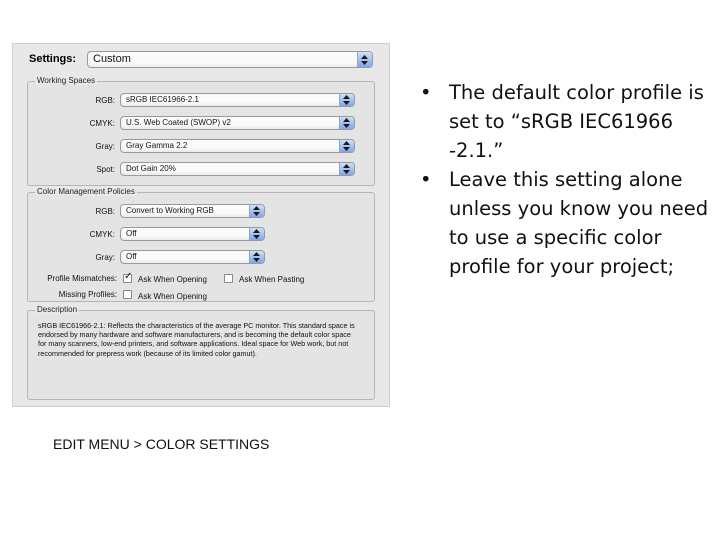 The image size is (720, 540). Describe the element at coordinates (105, 257) in the screenshot. I see `policy-gray-label: Gray:` at that location.